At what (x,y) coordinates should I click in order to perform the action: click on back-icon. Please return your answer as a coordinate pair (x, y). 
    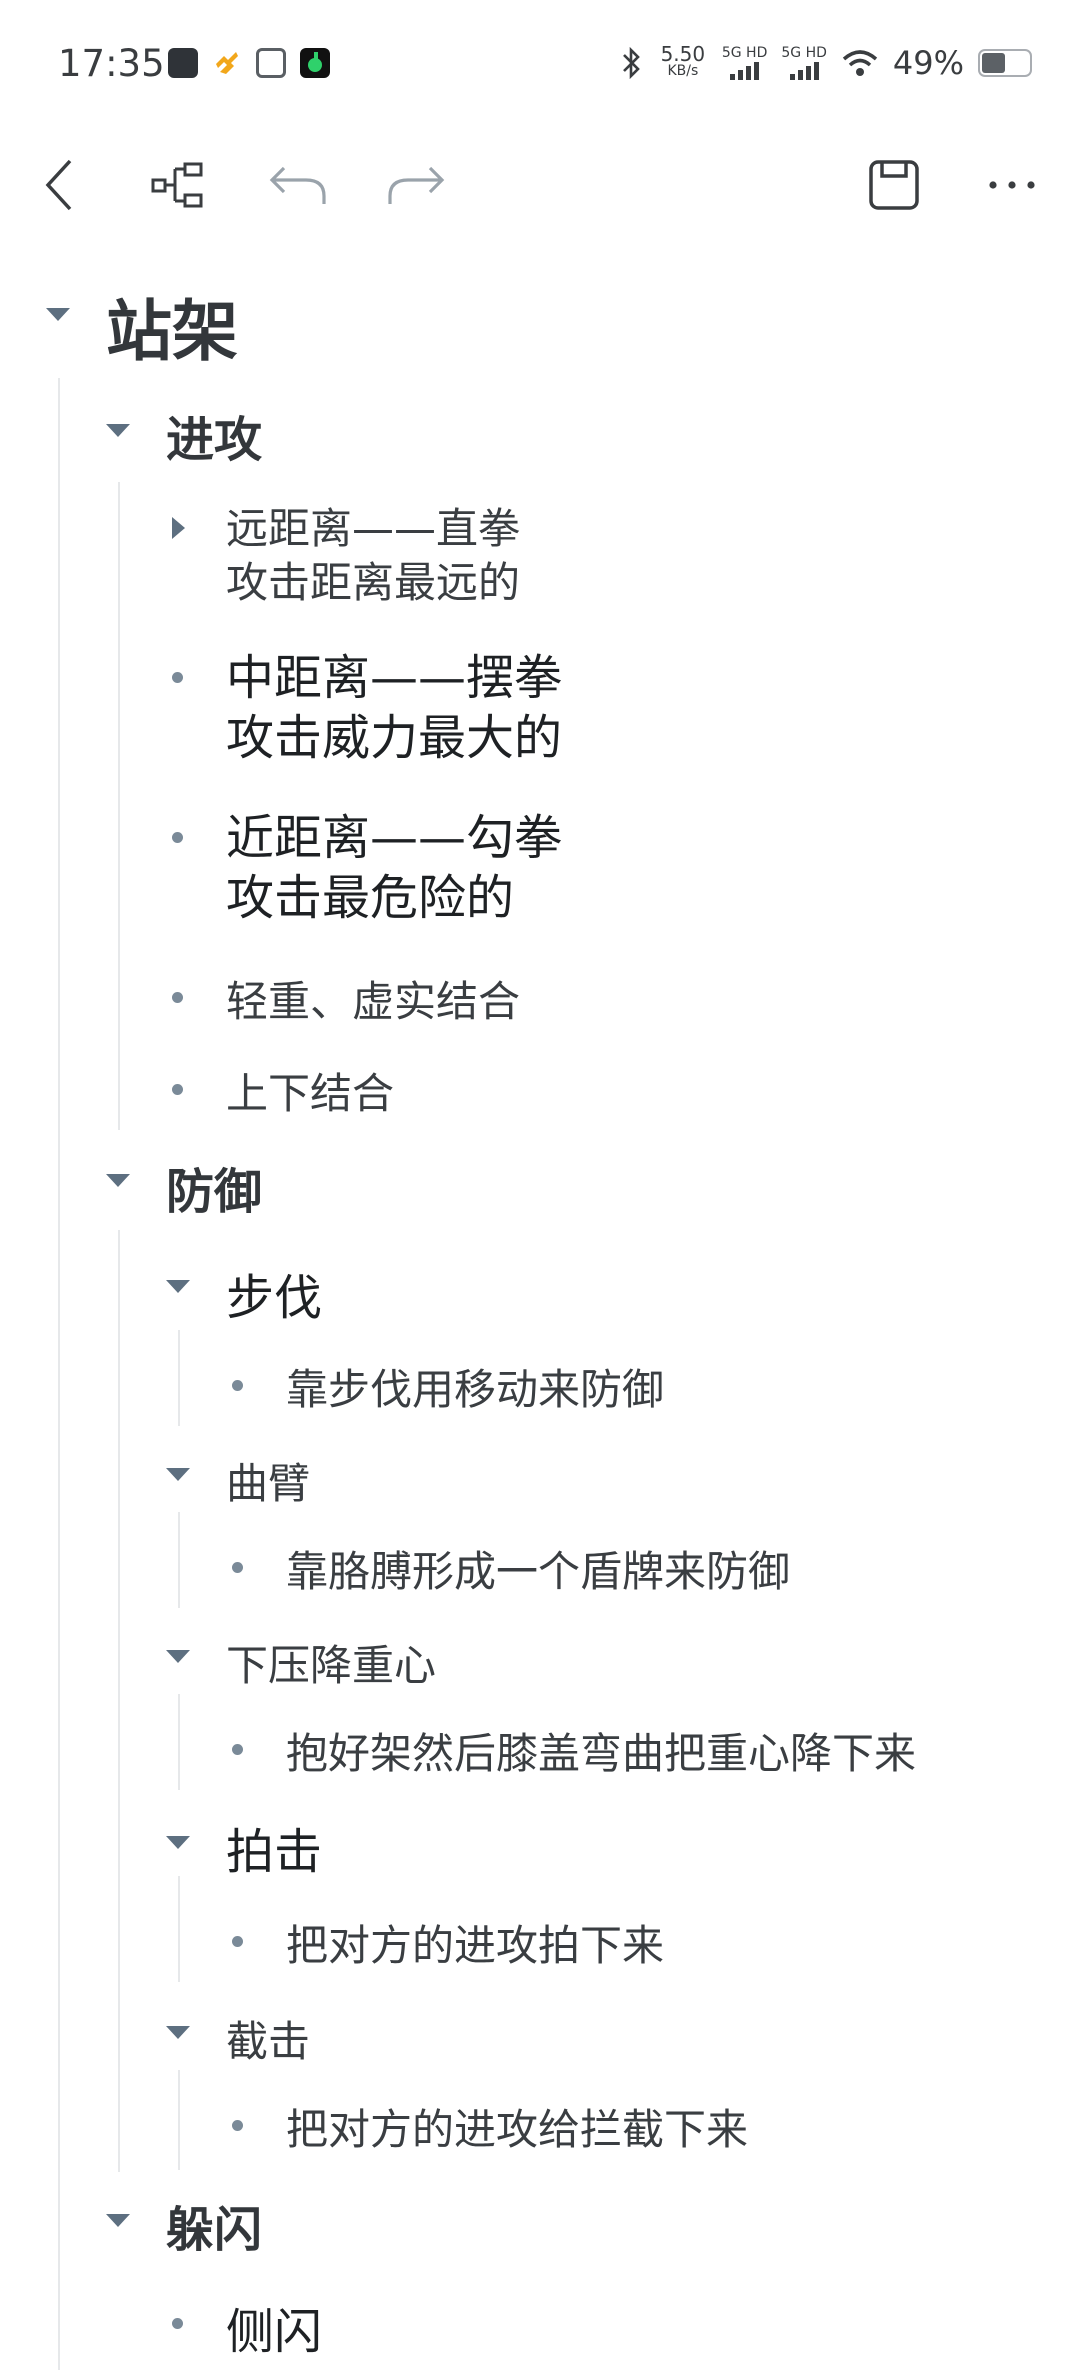
    Looking at the image, I should click on (58, 185).